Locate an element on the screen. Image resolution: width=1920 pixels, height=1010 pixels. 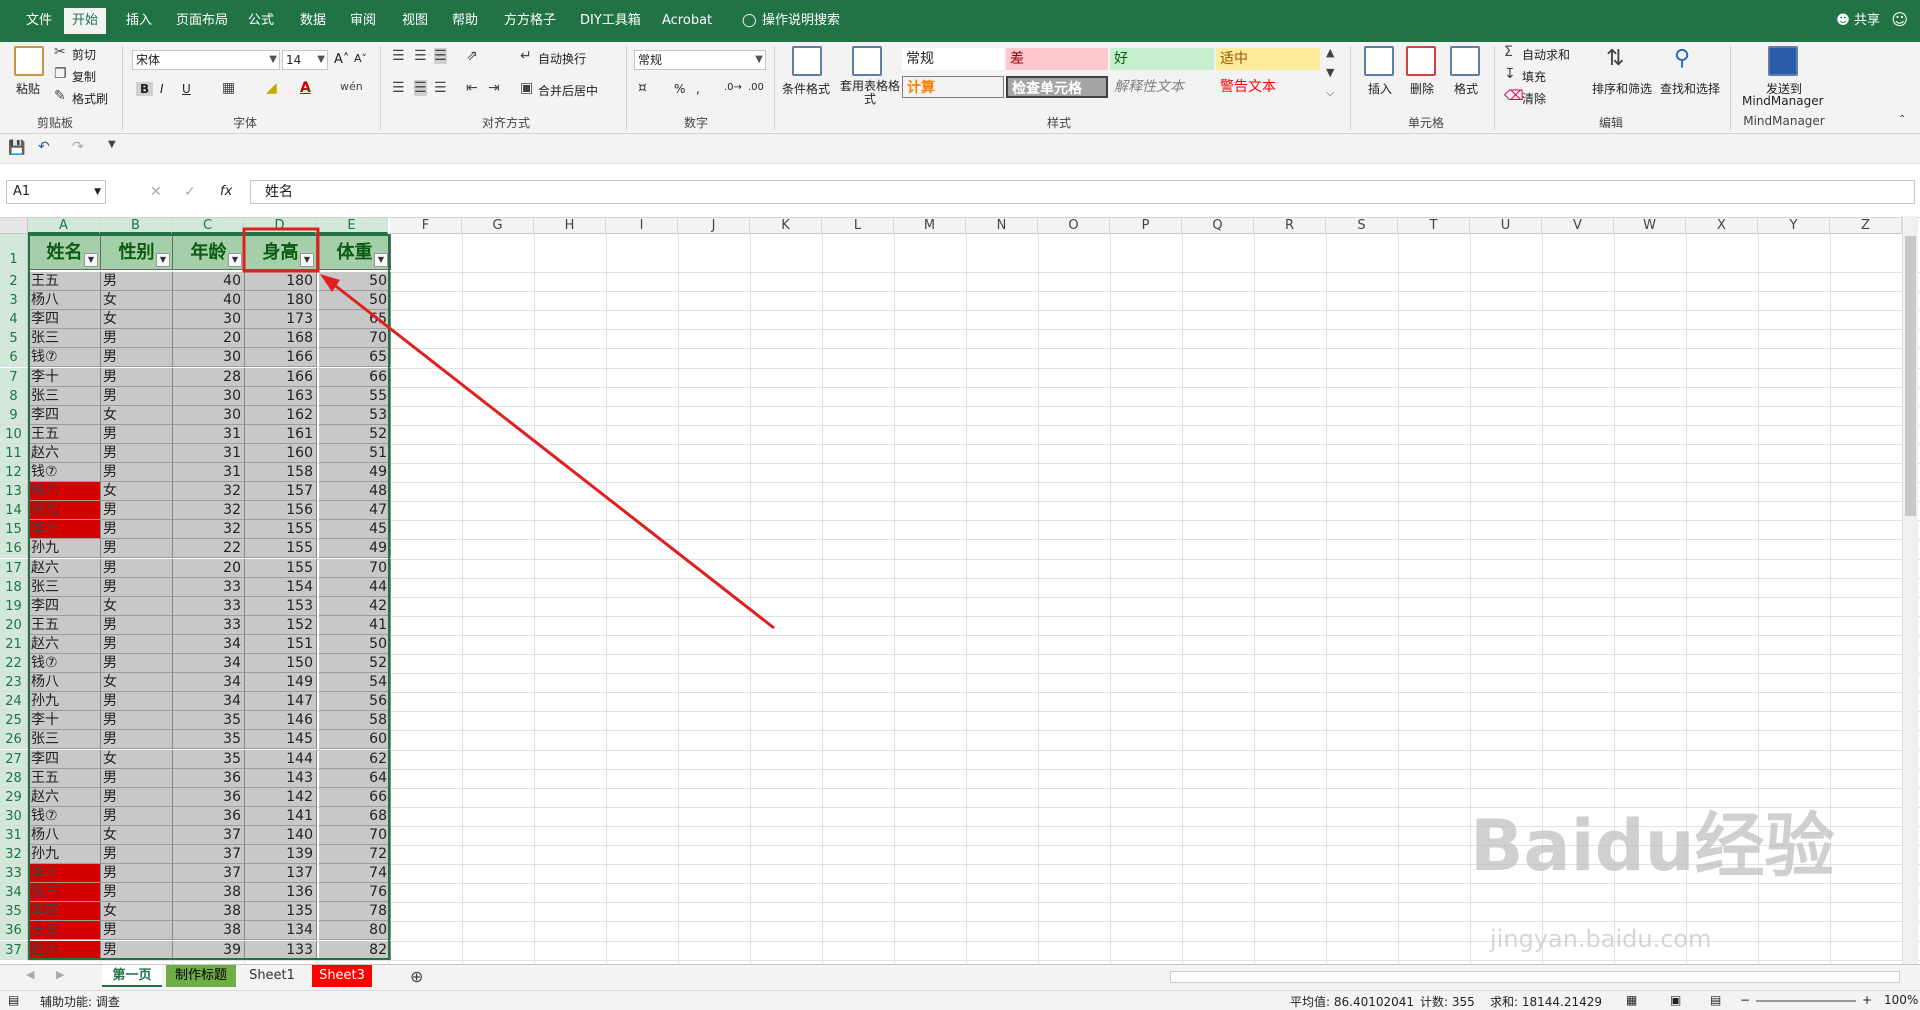
zoom-out-icon: − is located at coordinates (1745, 1000).